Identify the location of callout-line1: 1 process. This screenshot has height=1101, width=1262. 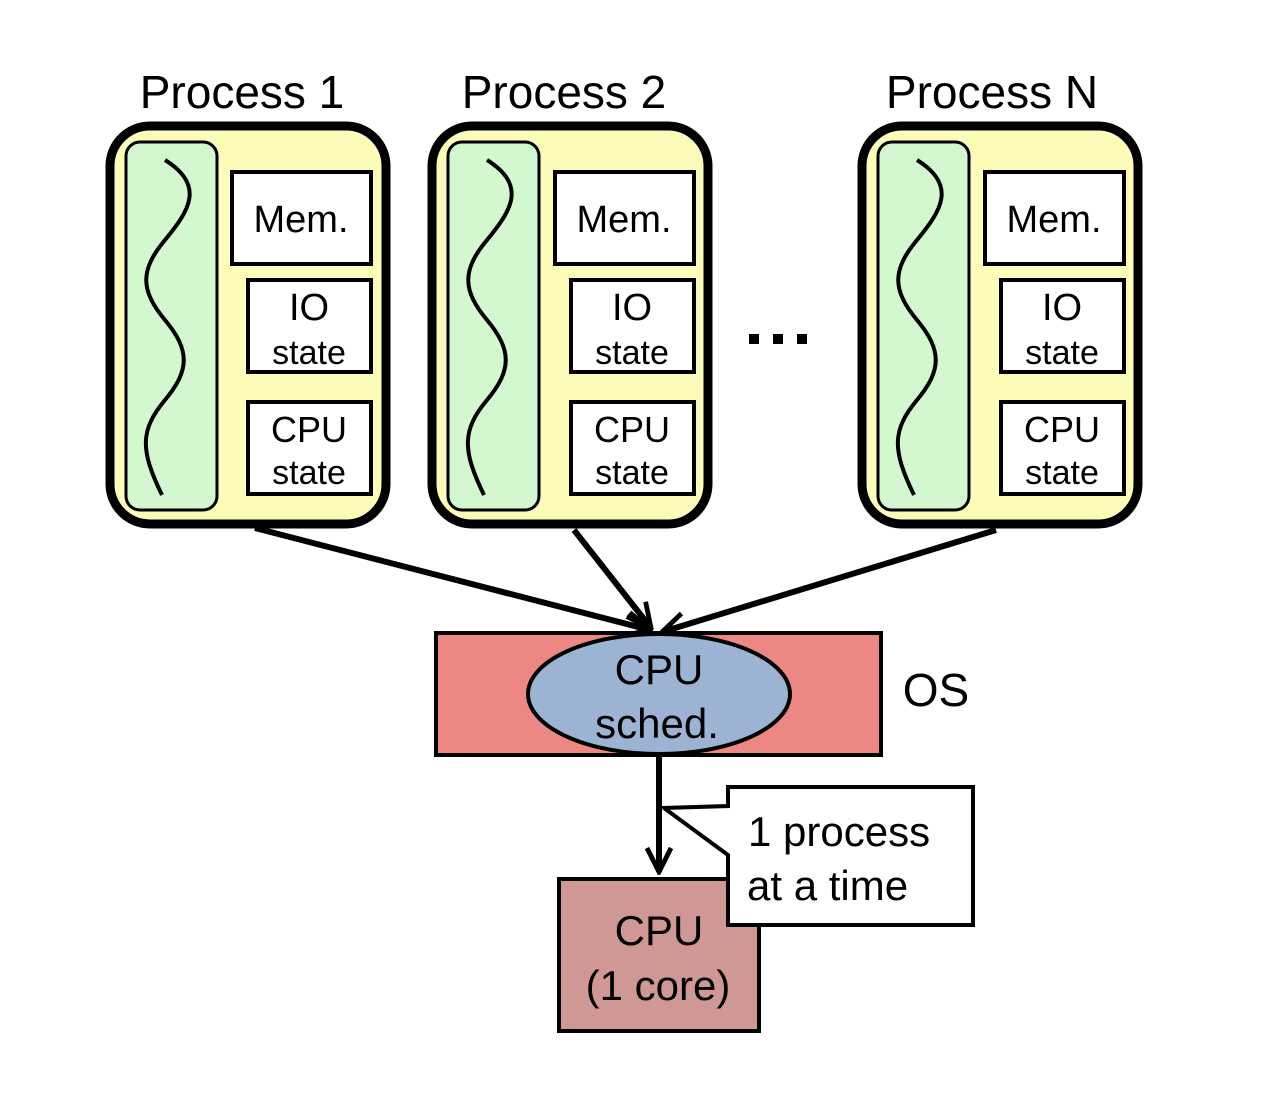
(839, 831).